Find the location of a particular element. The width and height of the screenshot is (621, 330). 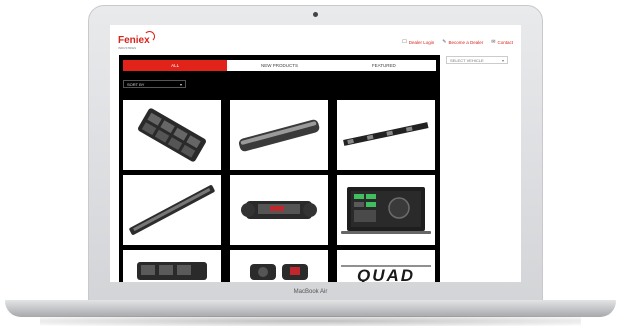

lightbar-module-icon is located at coordinates (172, 135).